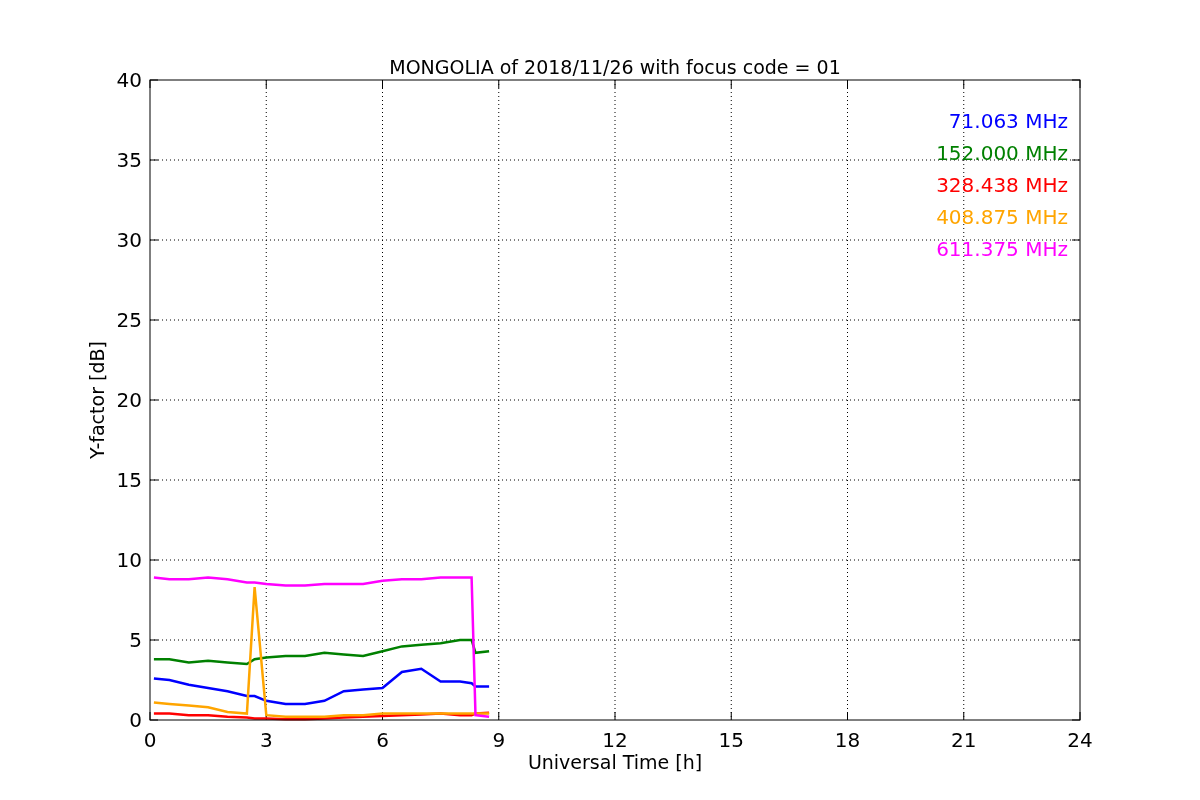 The height and width of the screenshot is (800, 1200). What do you see at coordinates (1008, 121) in the screenshot?
I see `legend-label: 71.063 MHz` at bounding box center [1008, 121].